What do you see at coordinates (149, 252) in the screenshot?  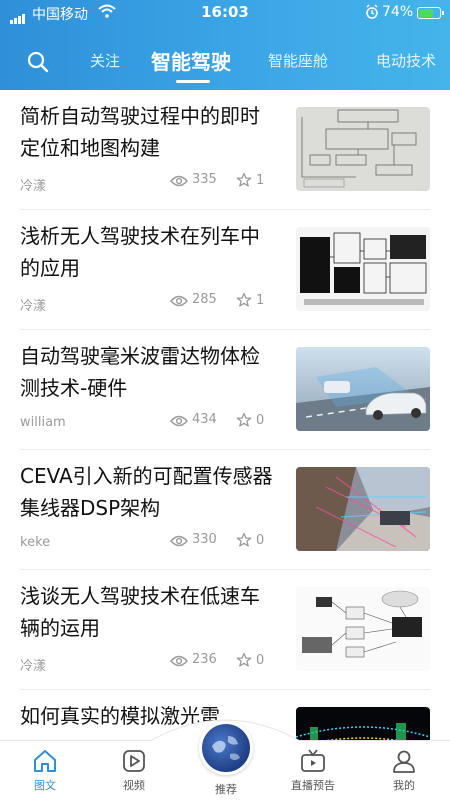 I see `article-title: 浅析无人驾驶技术在列车中的应用` at bounding box center [149, 252].